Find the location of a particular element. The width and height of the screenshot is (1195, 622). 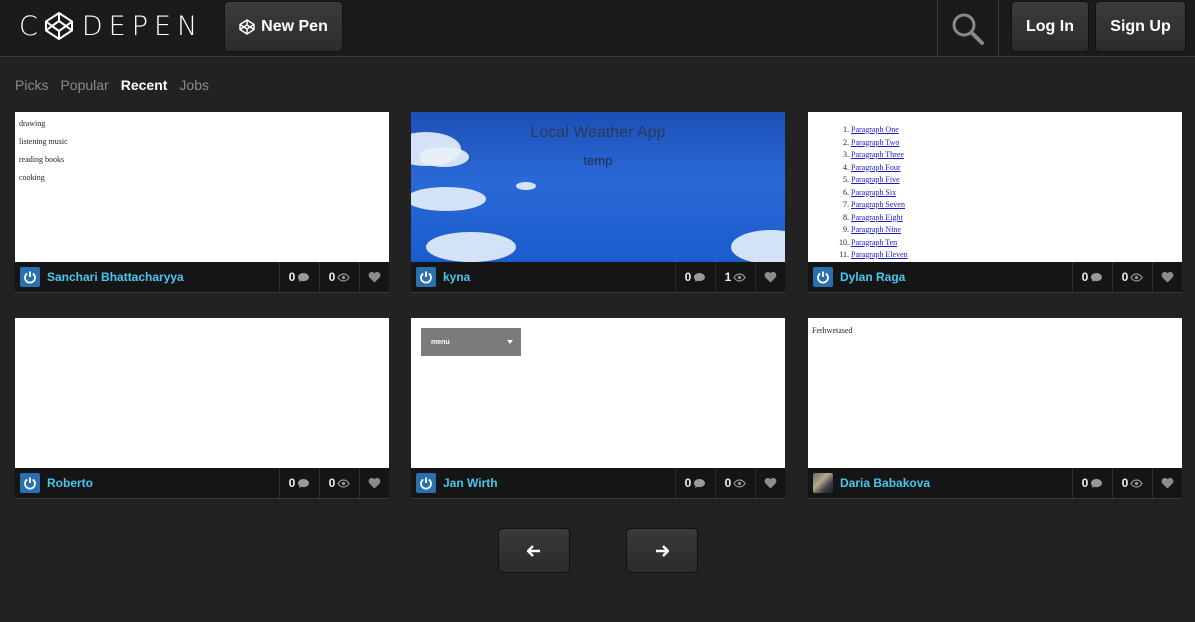

signup-button: Sign Up is located at coordinates (1140, 26).